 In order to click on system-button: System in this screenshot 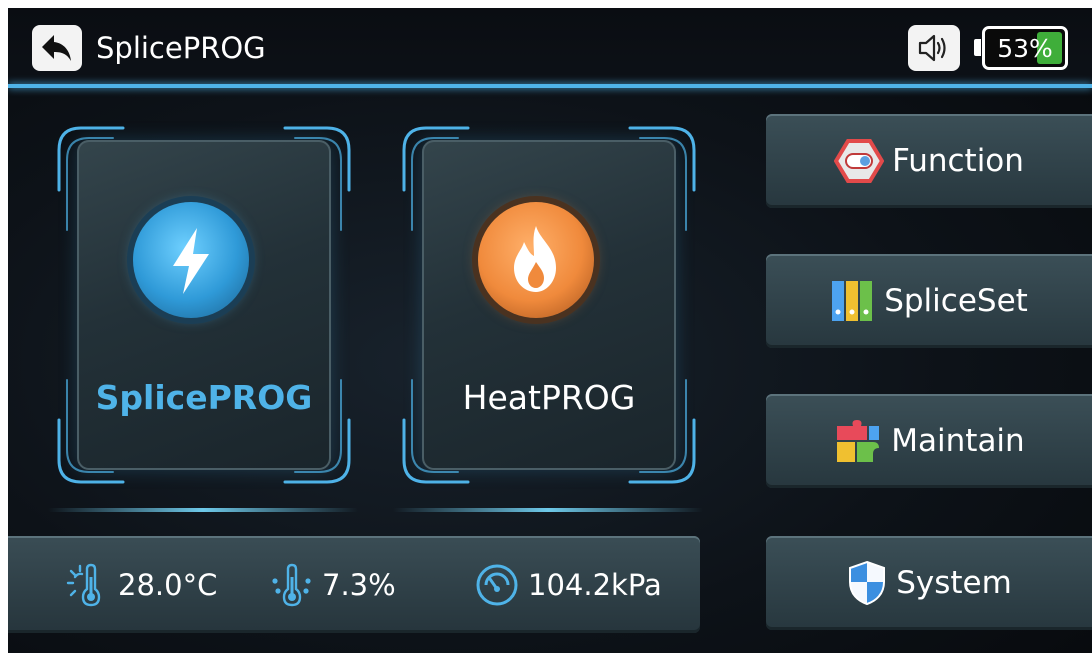, I will do `click(929, 583)`.